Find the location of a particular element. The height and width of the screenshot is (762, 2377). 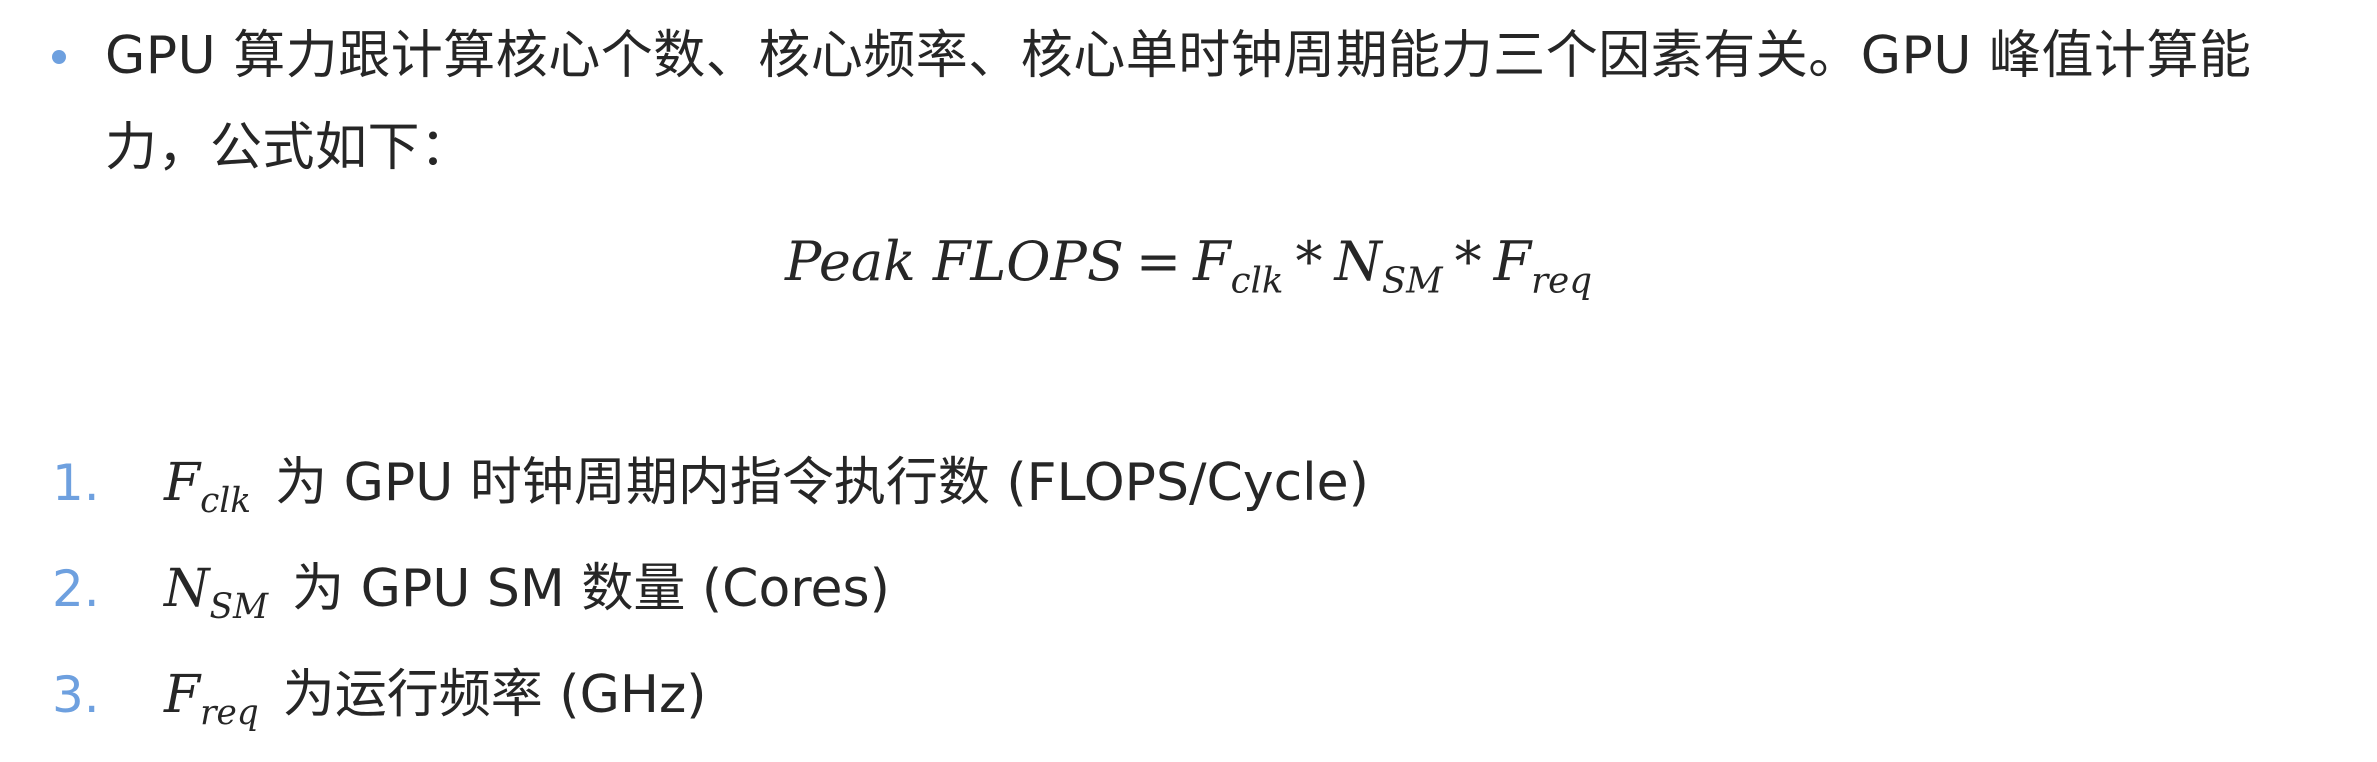

list-variable-base: N is located at coordinates (187, 589).